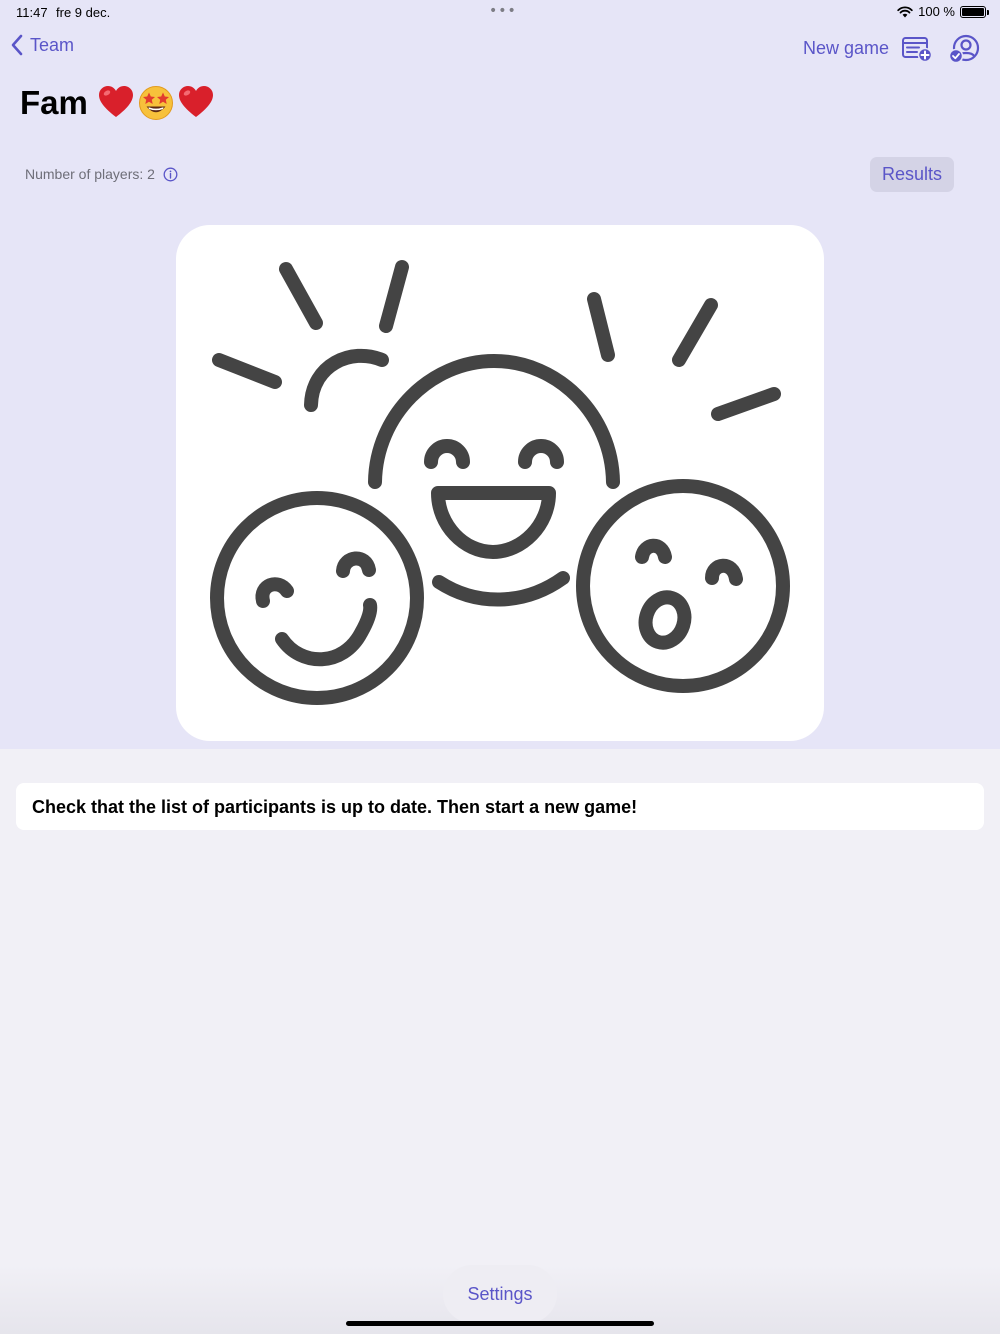  What do you see at coordinates (32, 12) in the screenshot?
I see `status-time: 11:47` at bounding box center [32, 12].